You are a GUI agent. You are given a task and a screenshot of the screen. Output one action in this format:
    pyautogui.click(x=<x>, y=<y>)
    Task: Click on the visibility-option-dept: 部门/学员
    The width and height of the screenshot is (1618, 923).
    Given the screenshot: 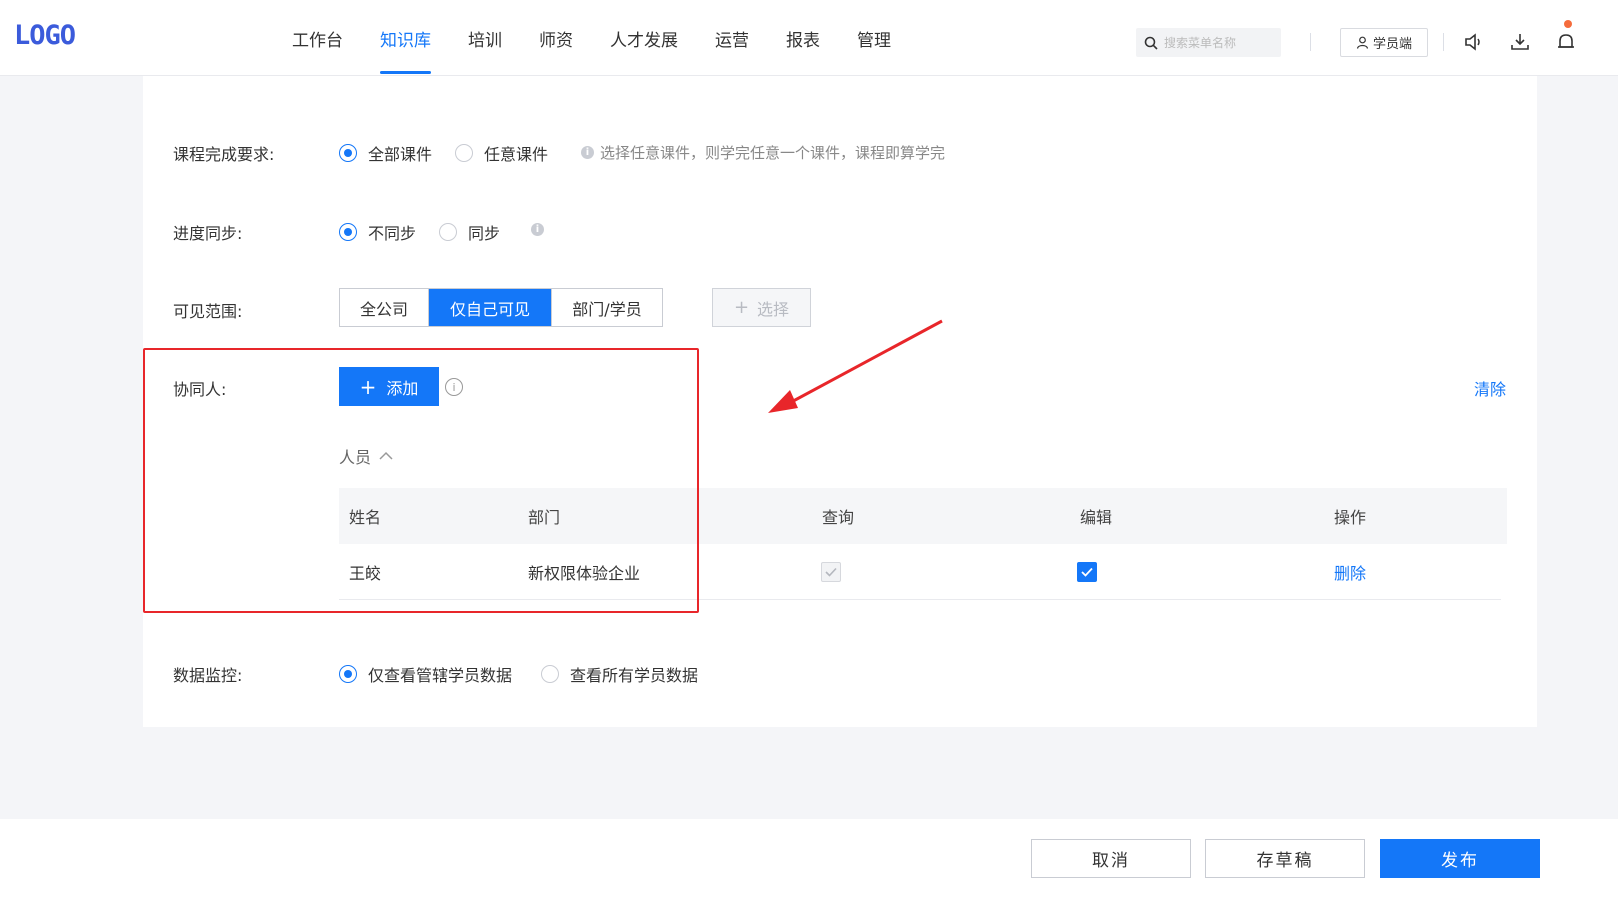 What is the action you would take?
    pyautogui.click(x=606, y=307)
    